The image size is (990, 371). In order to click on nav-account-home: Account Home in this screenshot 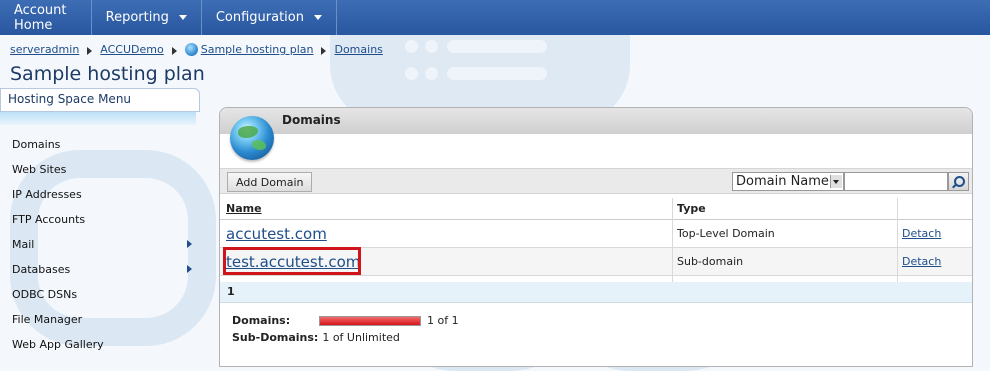, I will do `click(46, 17)`.